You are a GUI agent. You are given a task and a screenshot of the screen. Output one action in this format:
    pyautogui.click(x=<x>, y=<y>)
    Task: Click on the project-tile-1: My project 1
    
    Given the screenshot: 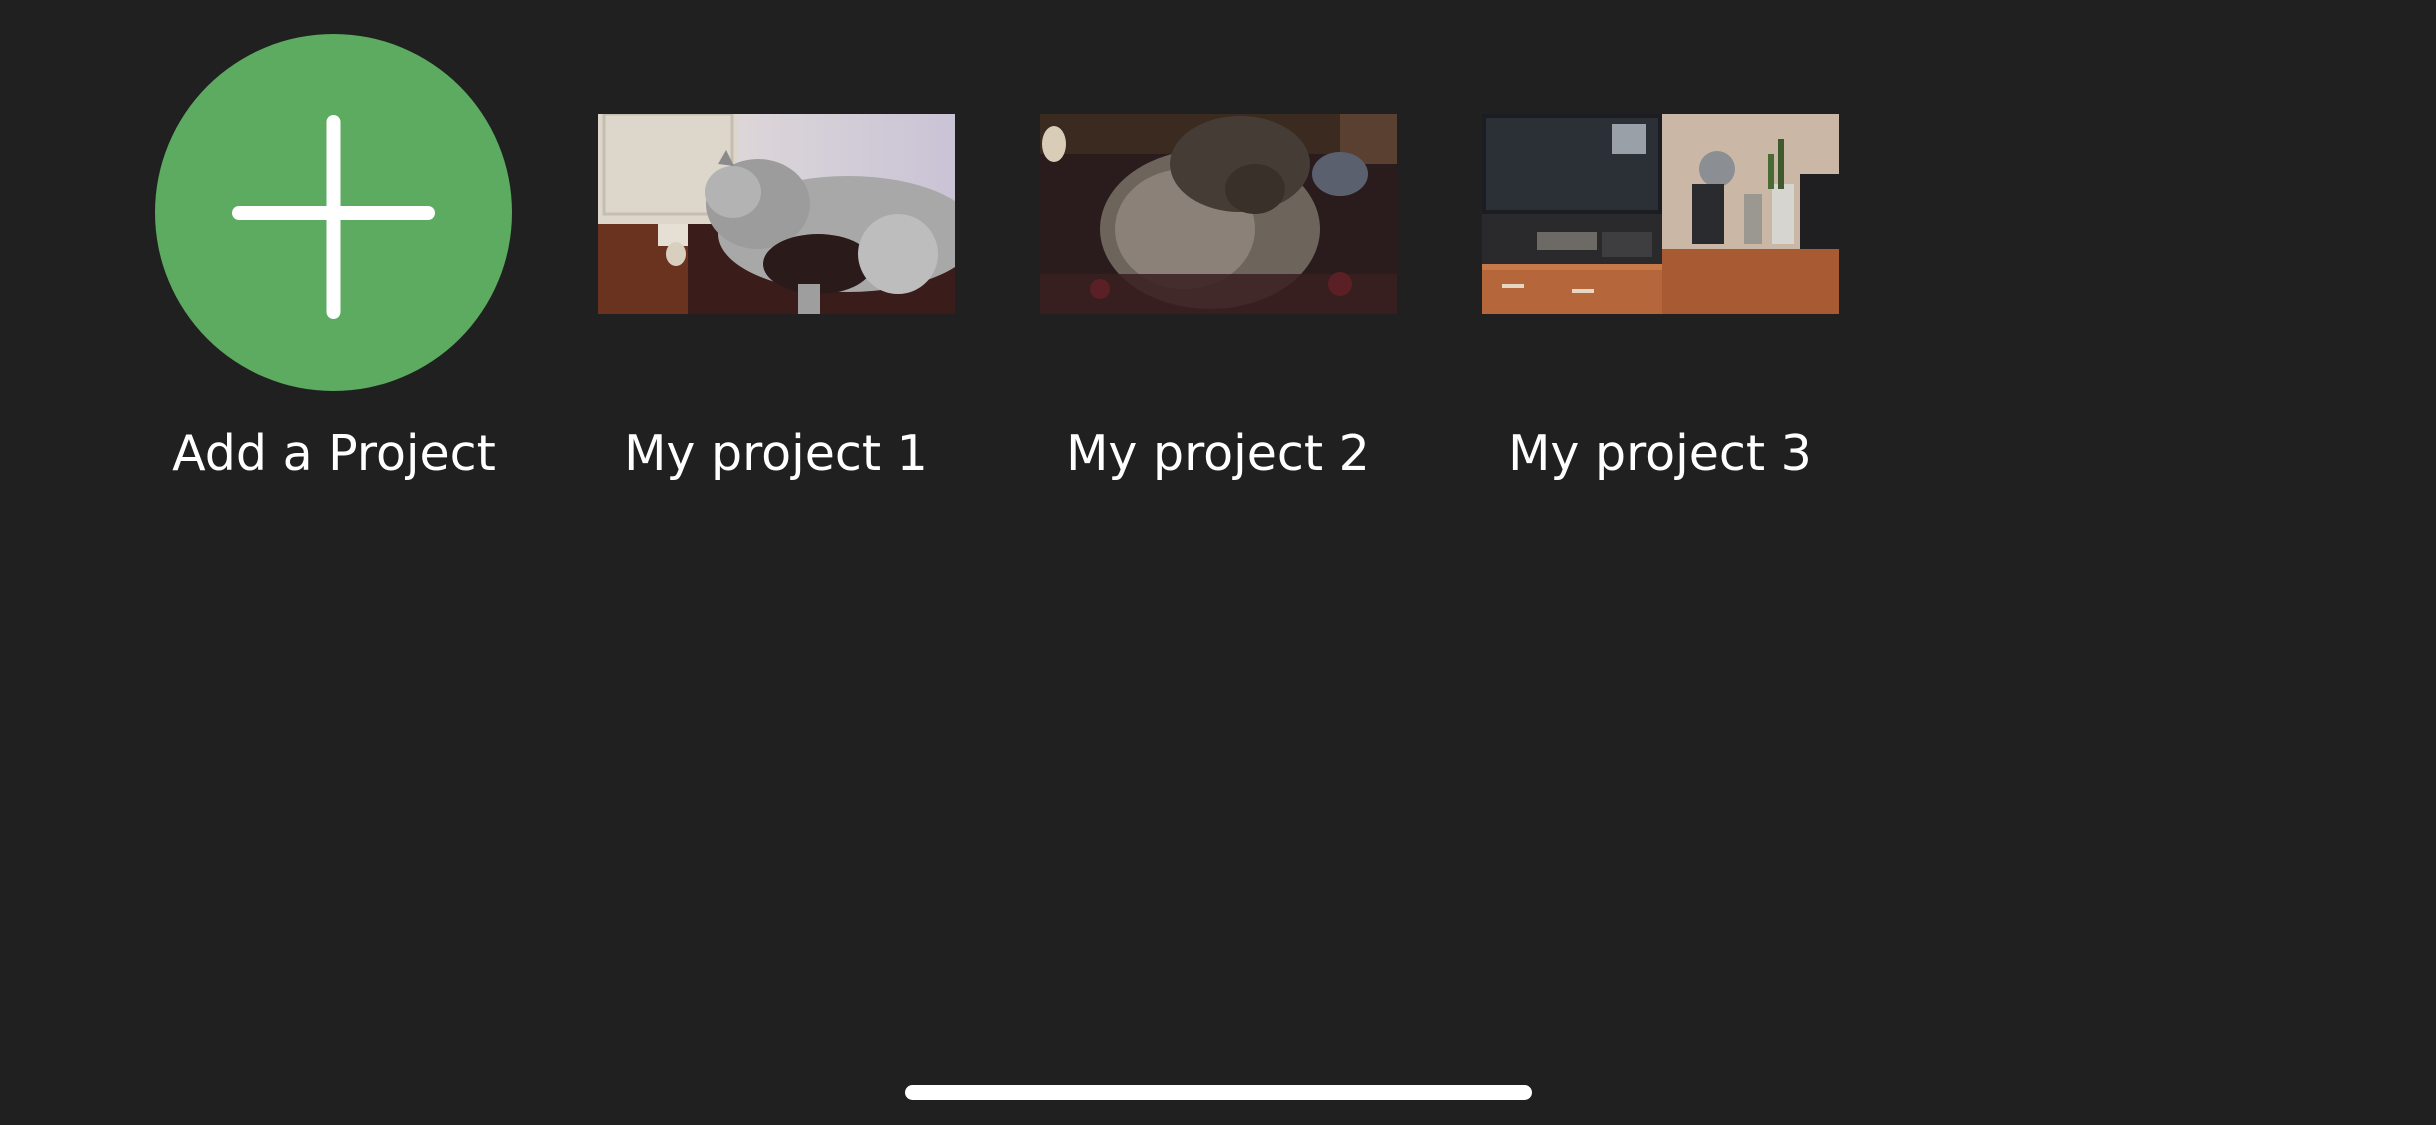 What is the action you would take?
    pyautogui.click(x=776, y=264)
    